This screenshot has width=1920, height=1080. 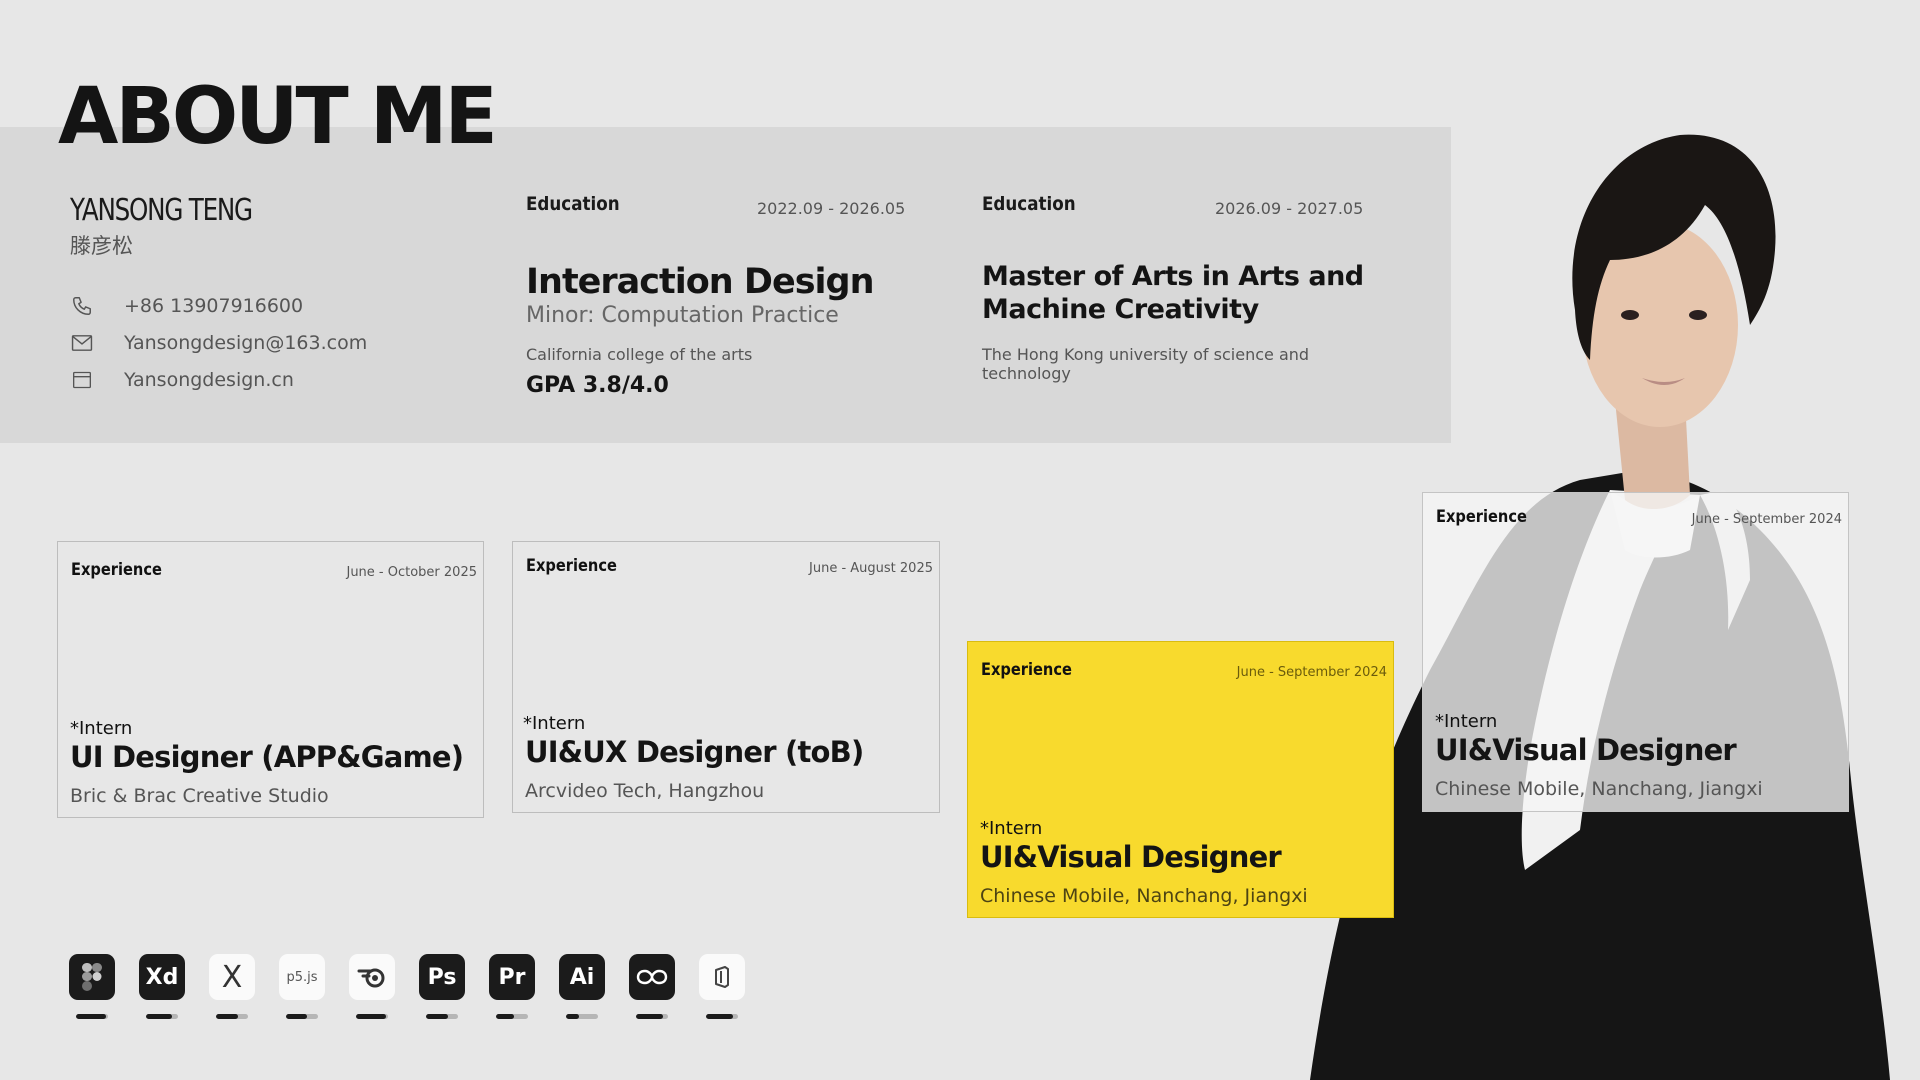 I want to click on experience-company: Bric & Brac Creative Studio, so click(x=199, y=796).